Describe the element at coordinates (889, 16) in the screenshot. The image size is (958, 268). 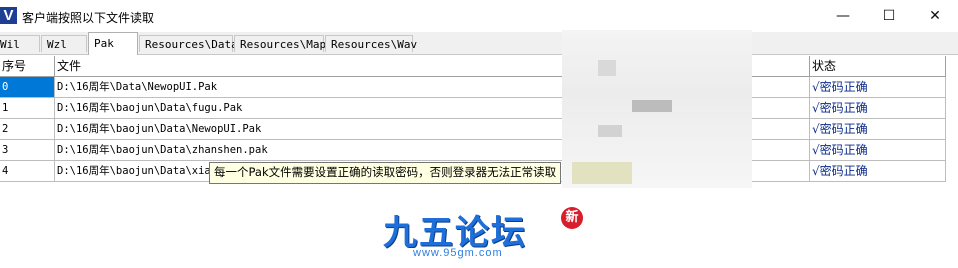
I see `maximize-button: ☐` at that location.